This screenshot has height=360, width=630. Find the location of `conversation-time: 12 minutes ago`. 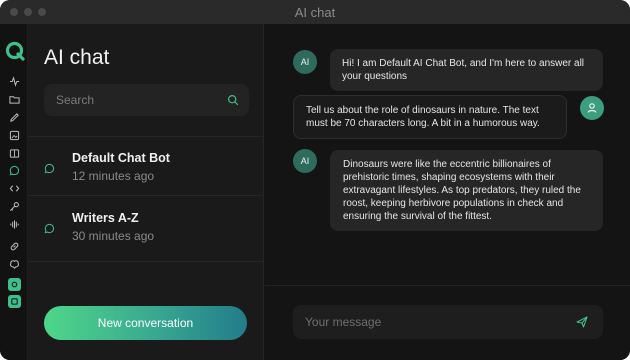

conversation-time: 12 minutes ago is located at coordinates (113, 176).